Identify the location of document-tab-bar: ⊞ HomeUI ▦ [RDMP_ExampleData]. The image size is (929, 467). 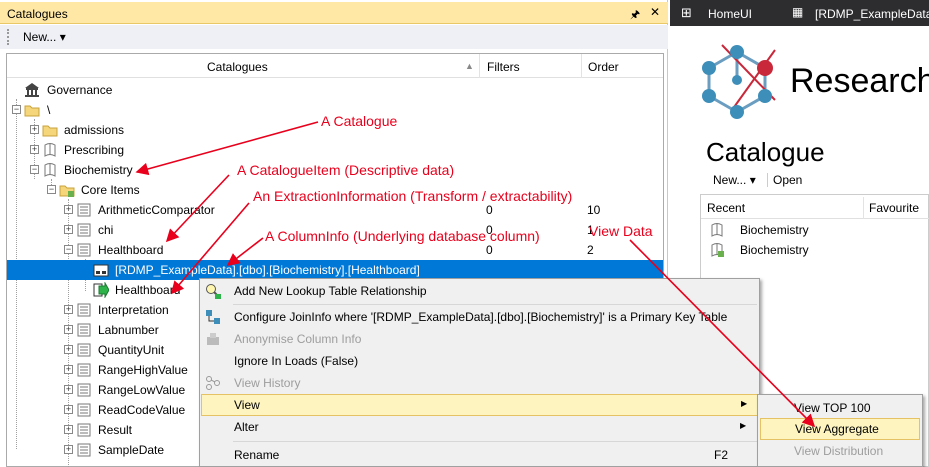
(799, 13).